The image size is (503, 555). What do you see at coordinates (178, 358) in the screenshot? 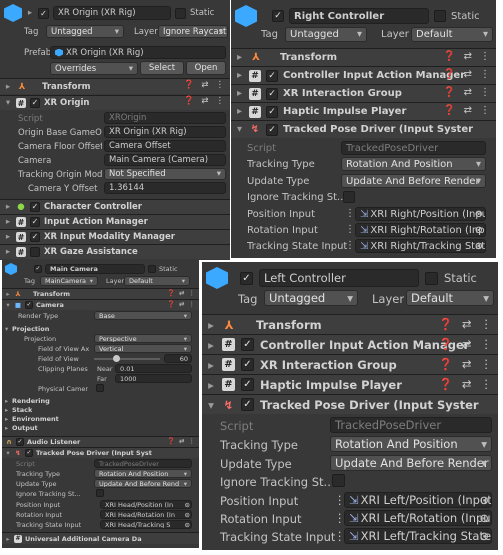
I see `fov-input: 60` at bounding box center [178, 358].